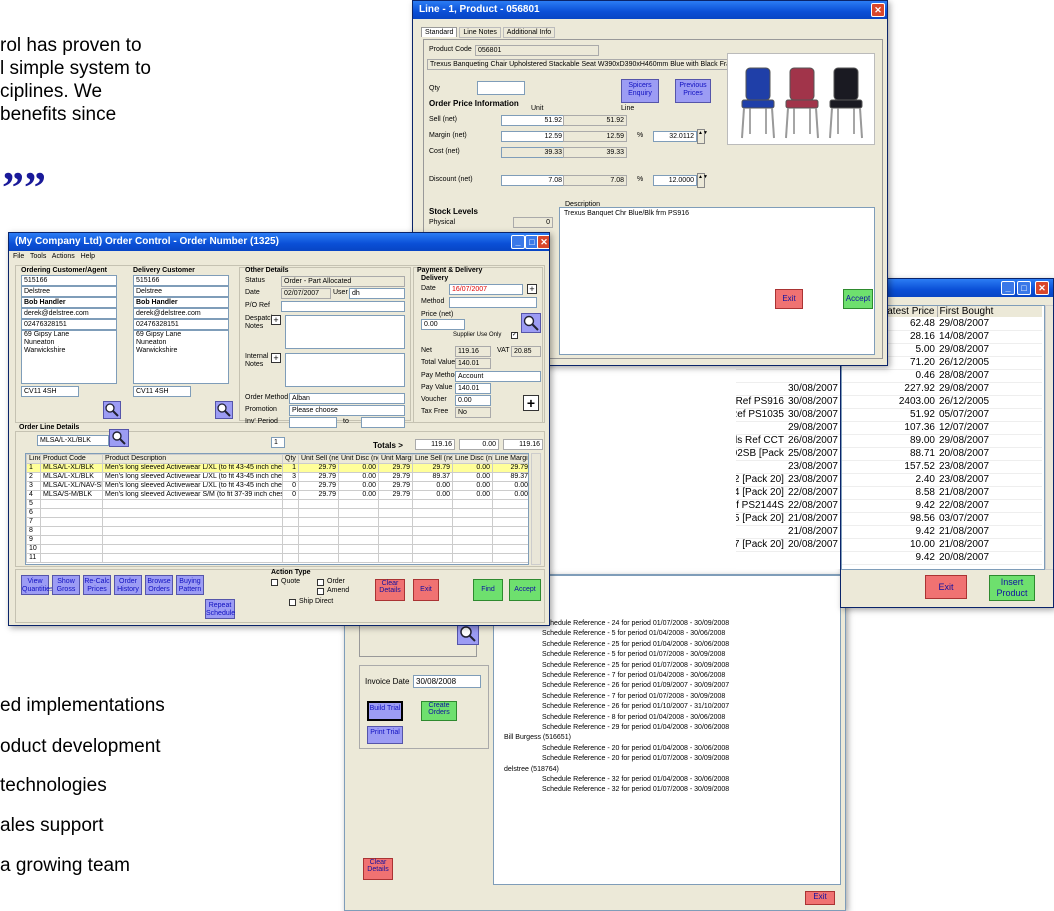 The image size is (1054, 911). Describe the element at coordinates (942, 506) in the screenshot. I see `product-row: 9.42 22/08/2007` at that location.